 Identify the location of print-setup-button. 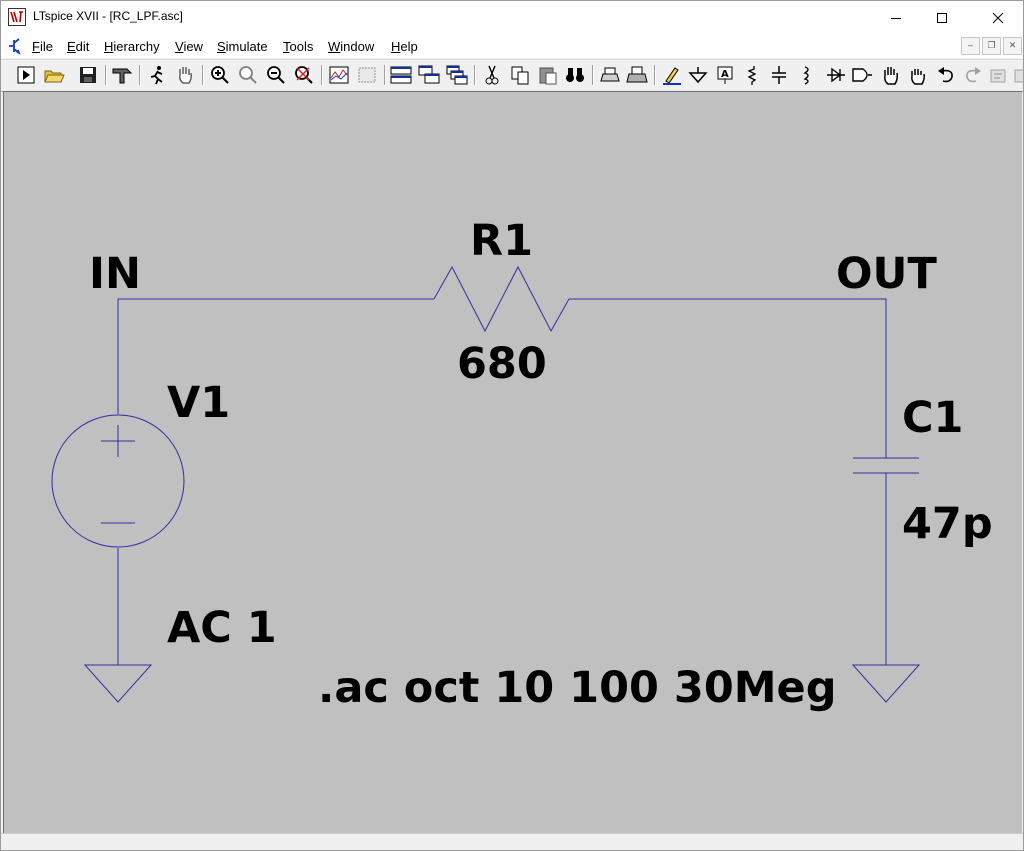
(610, 75).